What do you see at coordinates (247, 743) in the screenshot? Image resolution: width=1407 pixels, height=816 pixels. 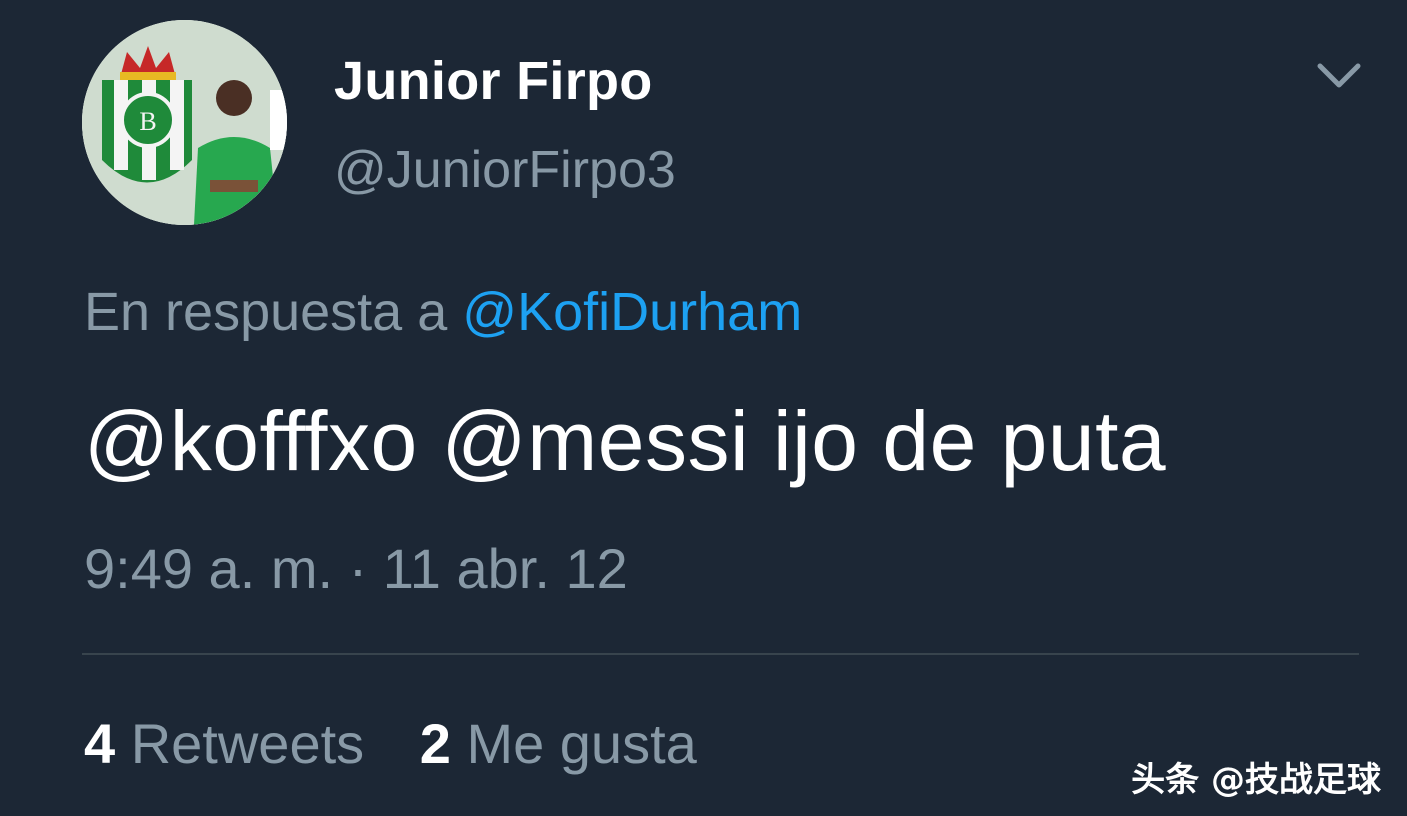 I see `retweets-label: Retweets` at bounding box center [247, 743].